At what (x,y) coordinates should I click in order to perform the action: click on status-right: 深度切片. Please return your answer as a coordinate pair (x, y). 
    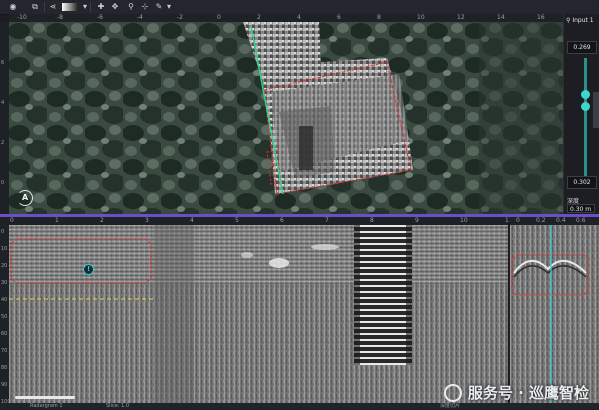
    Looking at the image, I should click on (450, 406).